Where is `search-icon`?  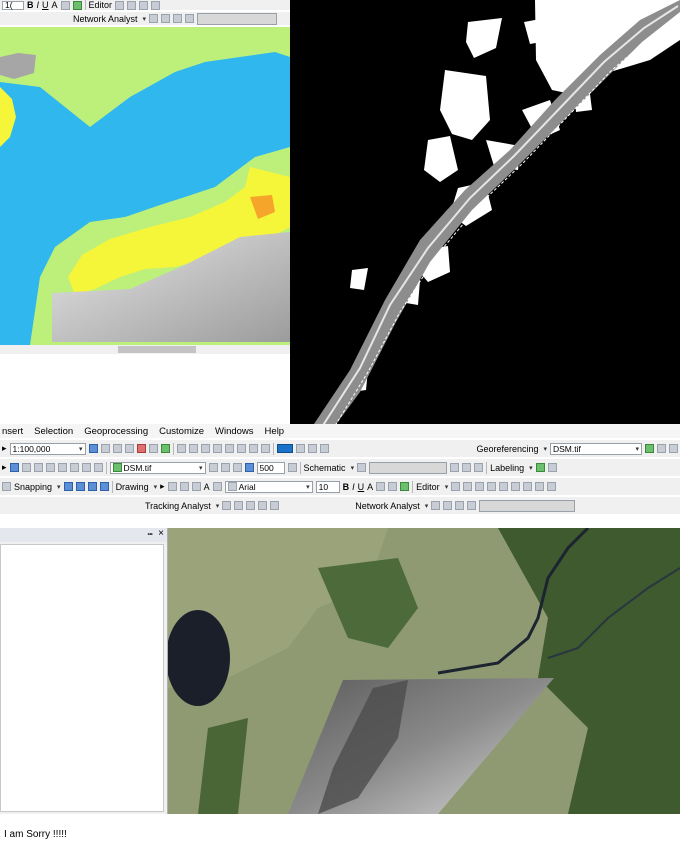 search-icon is located at coordinates (129, 448).